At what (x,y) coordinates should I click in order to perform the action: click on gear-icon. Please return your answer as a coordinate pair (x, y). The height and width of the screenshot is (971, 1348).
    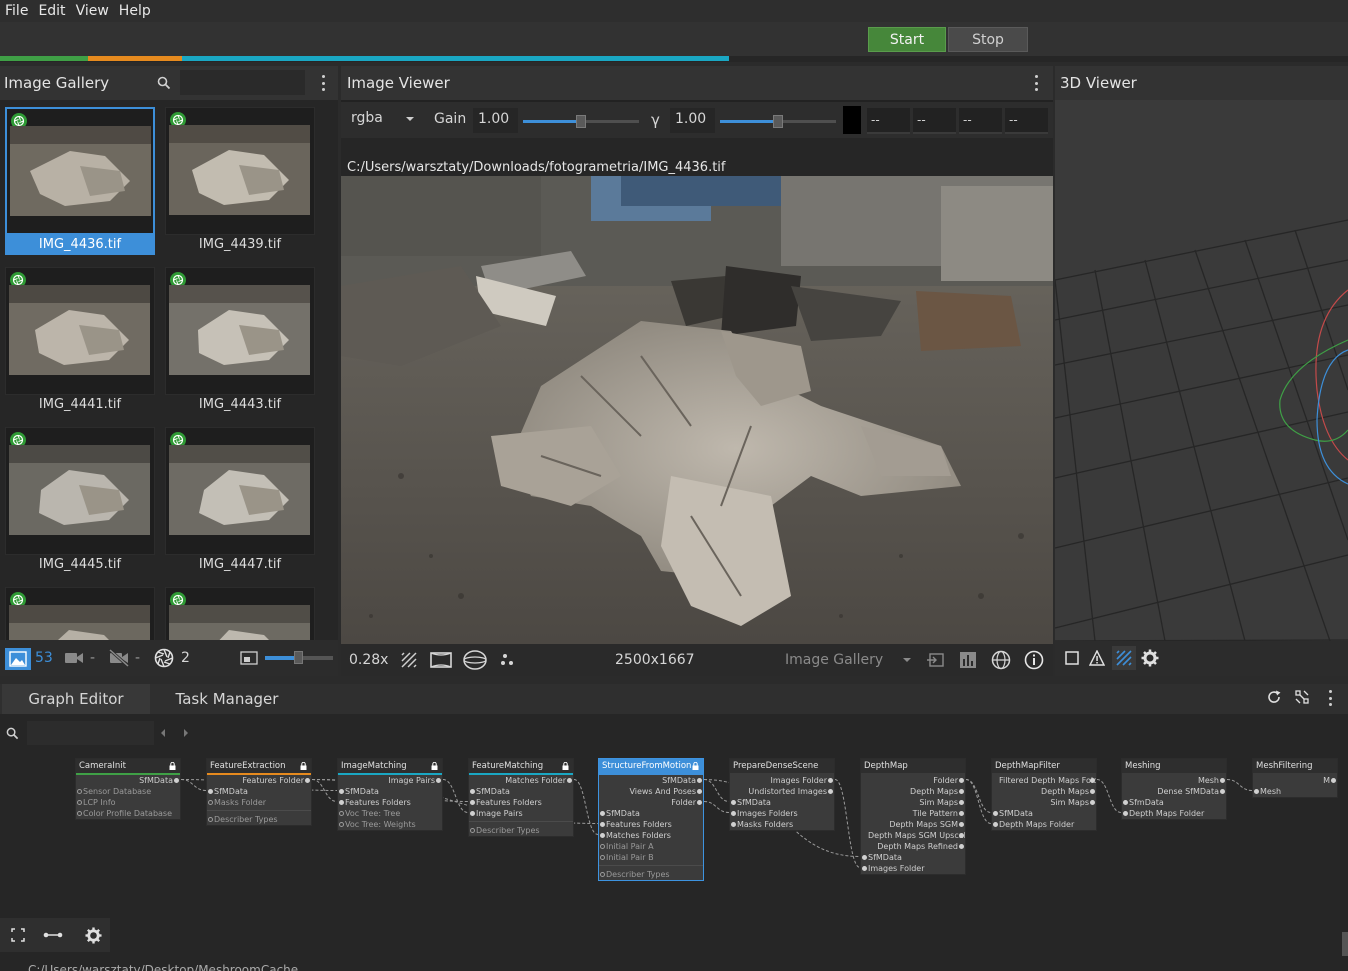
    Looking at the image, I should click on (93, 935).